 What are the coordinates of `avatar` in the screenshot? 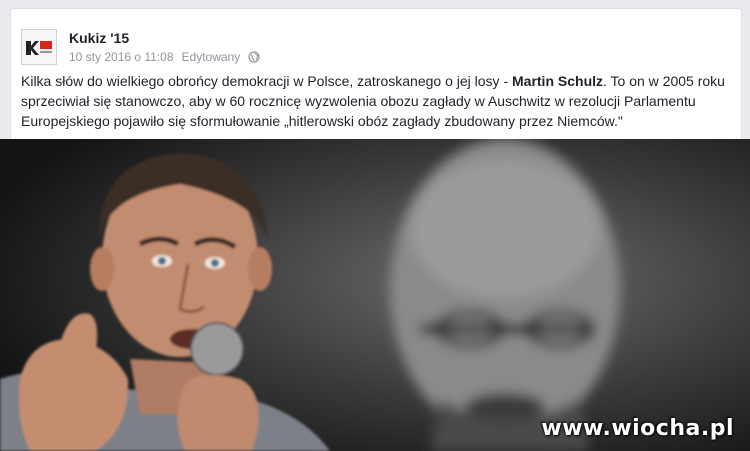 It's located at (39, 47).